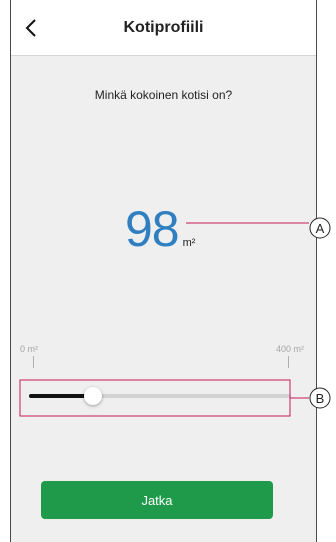 This screenshot has height=542, width=336. What do you see at coordinates (289, 349) in the screenshot?
I see `slider-max-label: 400 m²` at bounding box center [289, 349].